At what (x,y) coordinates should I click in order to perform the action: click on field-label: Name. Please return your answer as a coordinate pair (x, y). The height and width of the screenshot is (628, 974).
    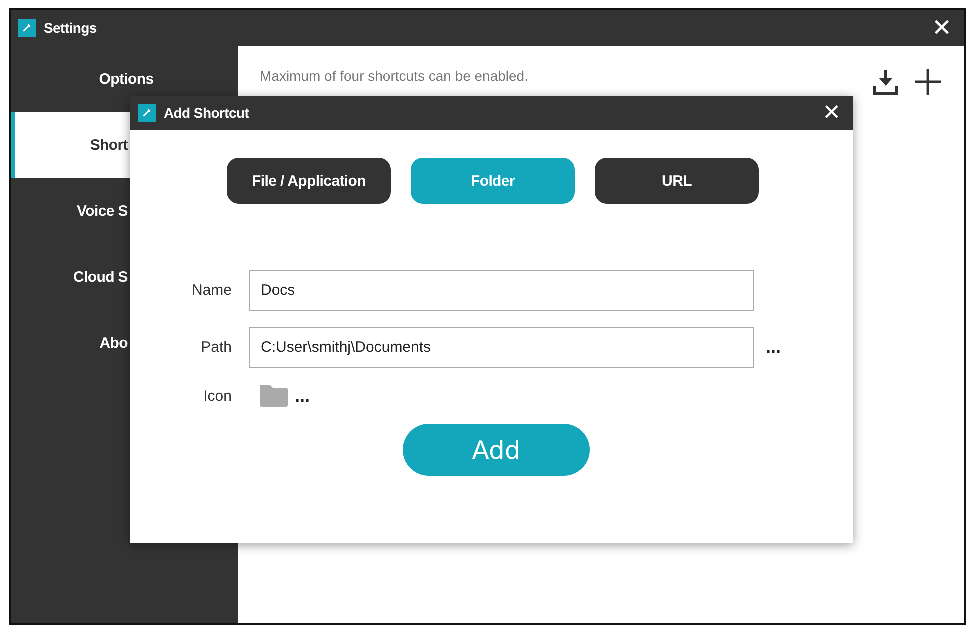
    Looking at the image, I should click on (211, 290).